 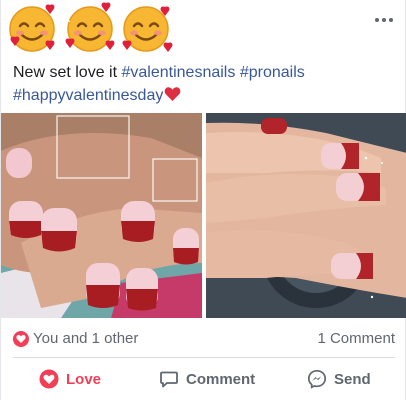 I want to click on action-bar: Love Comment Send, so click(x=203, y=379).